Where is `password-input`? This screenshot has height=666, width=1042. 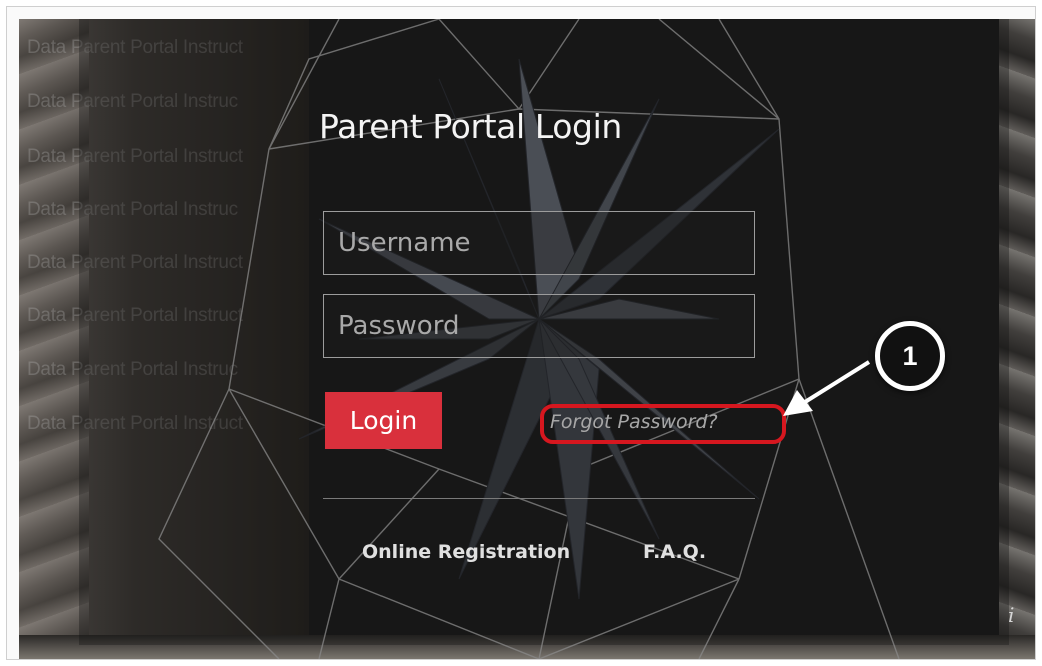 password-input is located at coordinates (539, 326).